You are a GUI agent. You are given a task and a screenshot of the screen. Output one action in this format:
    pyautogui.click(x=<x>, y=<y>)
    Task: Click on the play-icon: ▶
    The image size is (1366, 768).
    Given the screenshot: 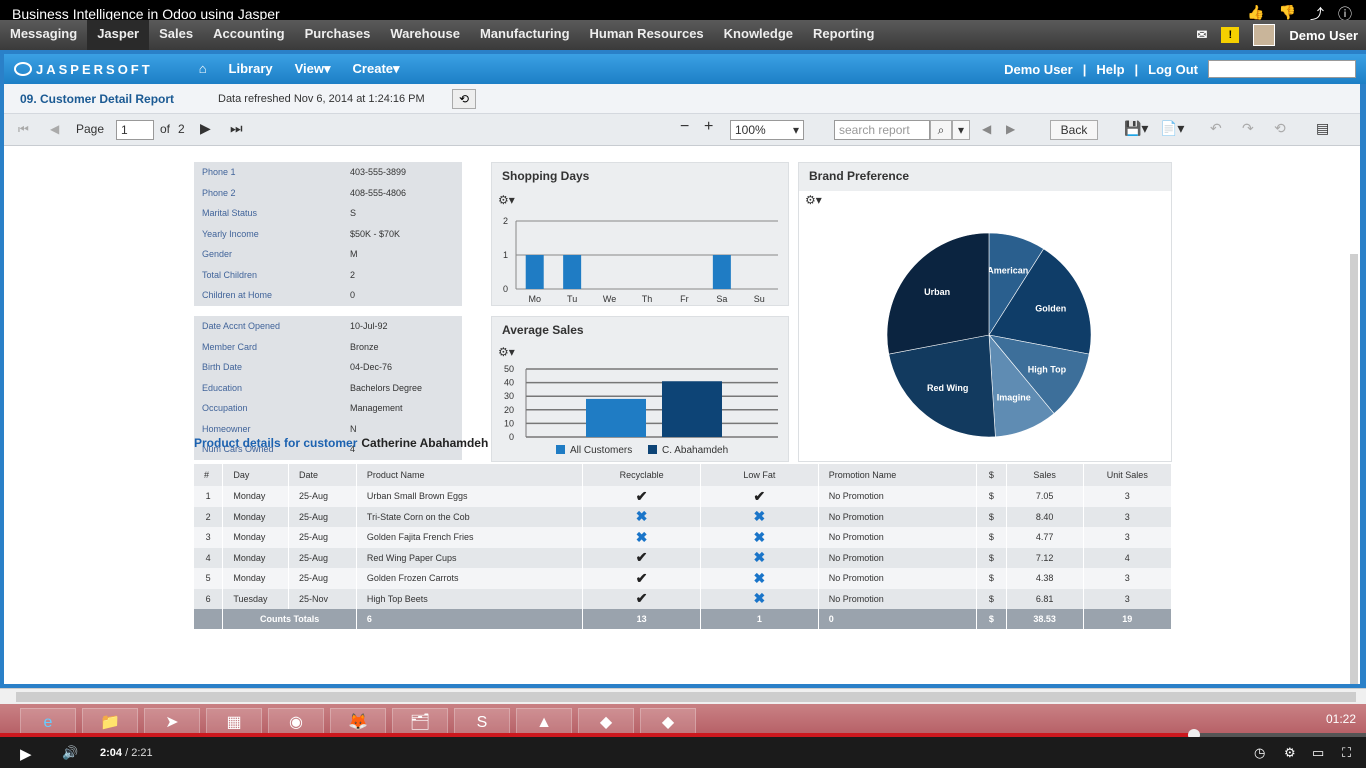 What is the action you would take?
    pyautogui.click(x=26, y=754)
    